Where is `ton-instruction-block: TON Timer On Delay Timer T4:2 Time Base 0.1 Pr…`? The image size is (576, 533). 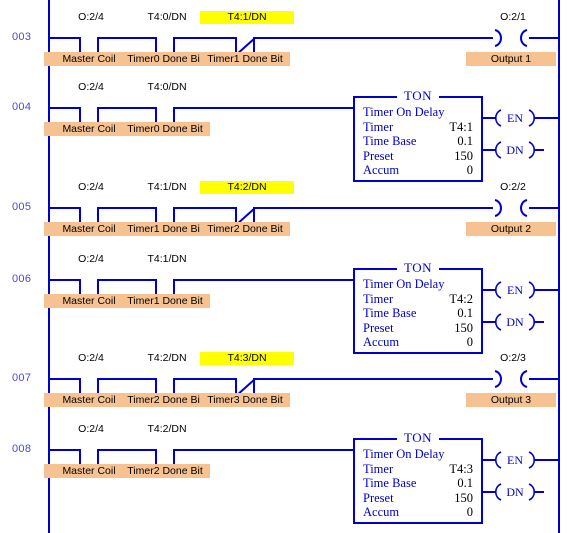 ton-instruction-block: TON Timer On Delay Timer T4:2 Time Base 0.1 Pr… is located at coordinates (418, 307).